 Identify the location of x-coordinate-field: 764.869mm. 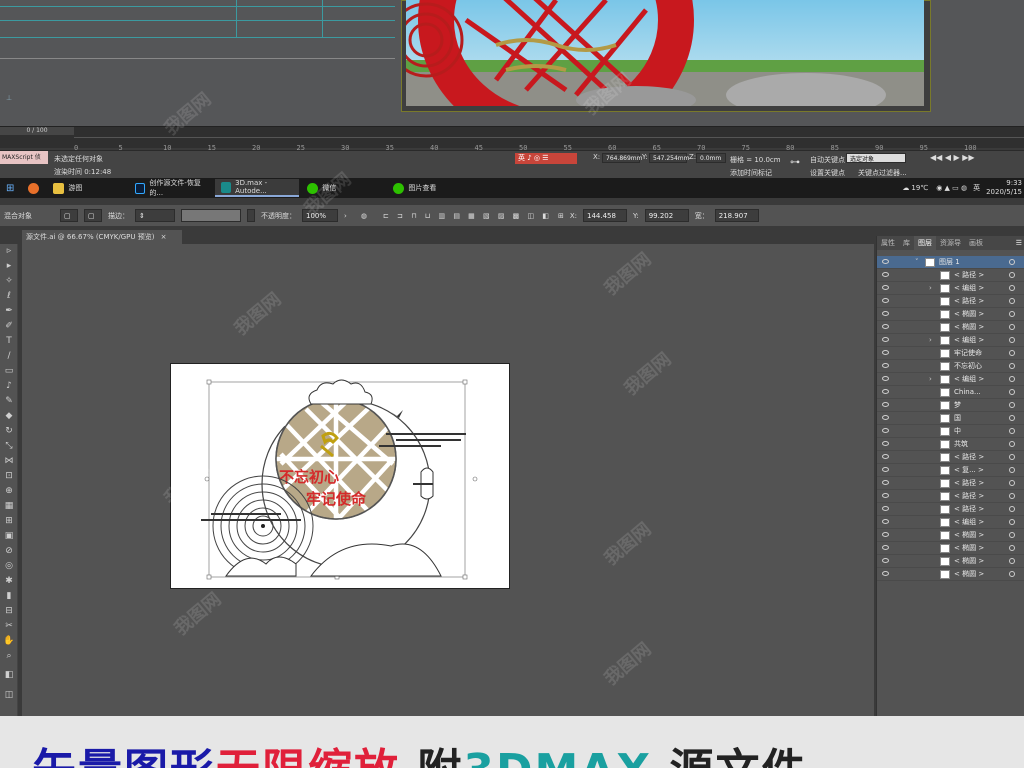
(622, 158).